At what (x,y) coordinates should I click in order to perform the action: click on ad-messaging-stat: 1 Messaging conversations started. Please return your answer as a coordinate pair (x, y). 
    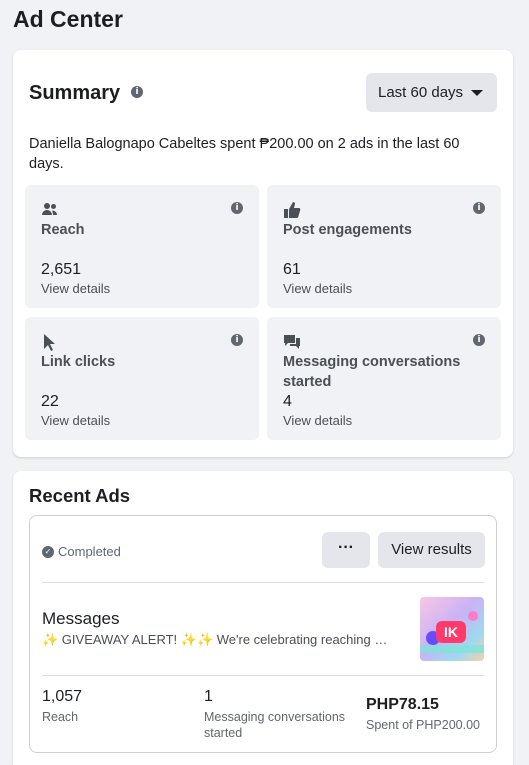
    Looking at the image, I should click on (279, 714).